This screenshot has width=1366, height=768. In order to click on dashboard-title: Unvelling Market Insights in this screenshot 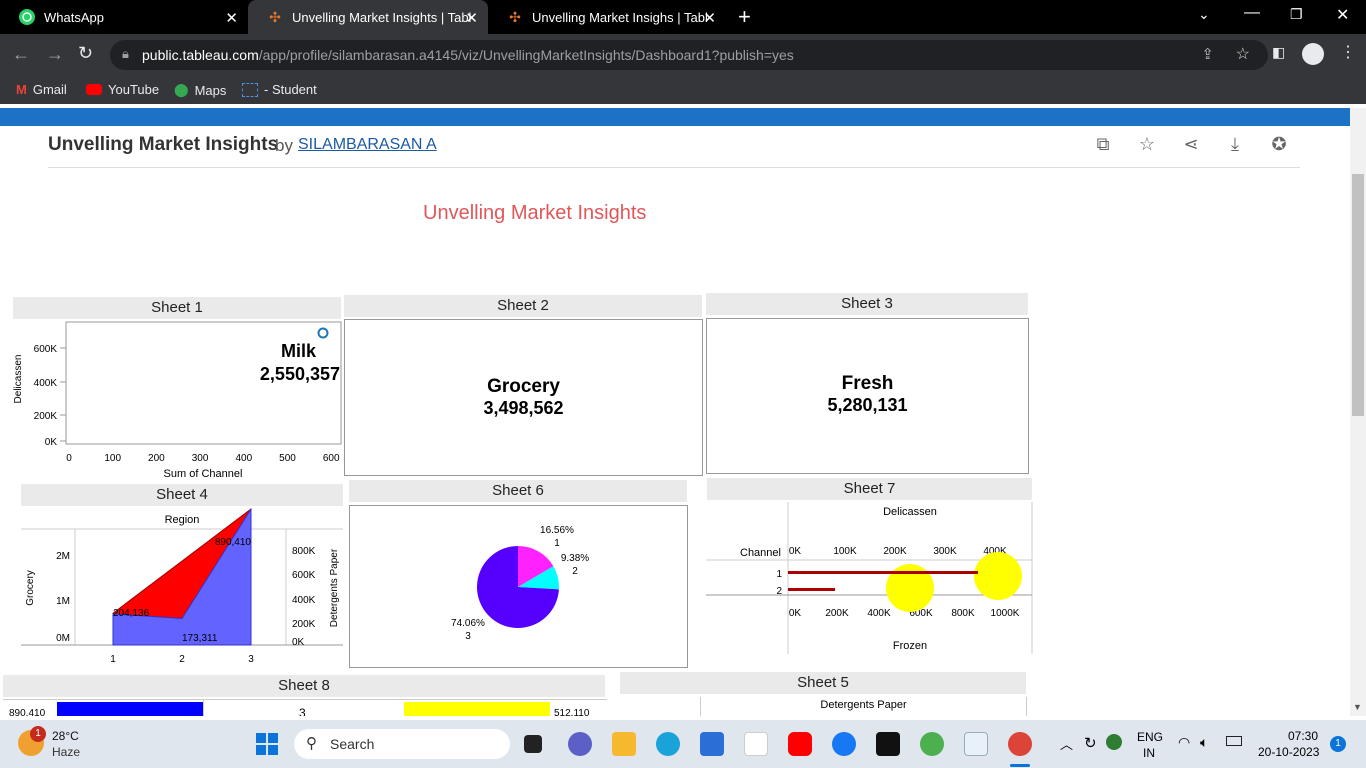, I will do `click(535, 213)`.